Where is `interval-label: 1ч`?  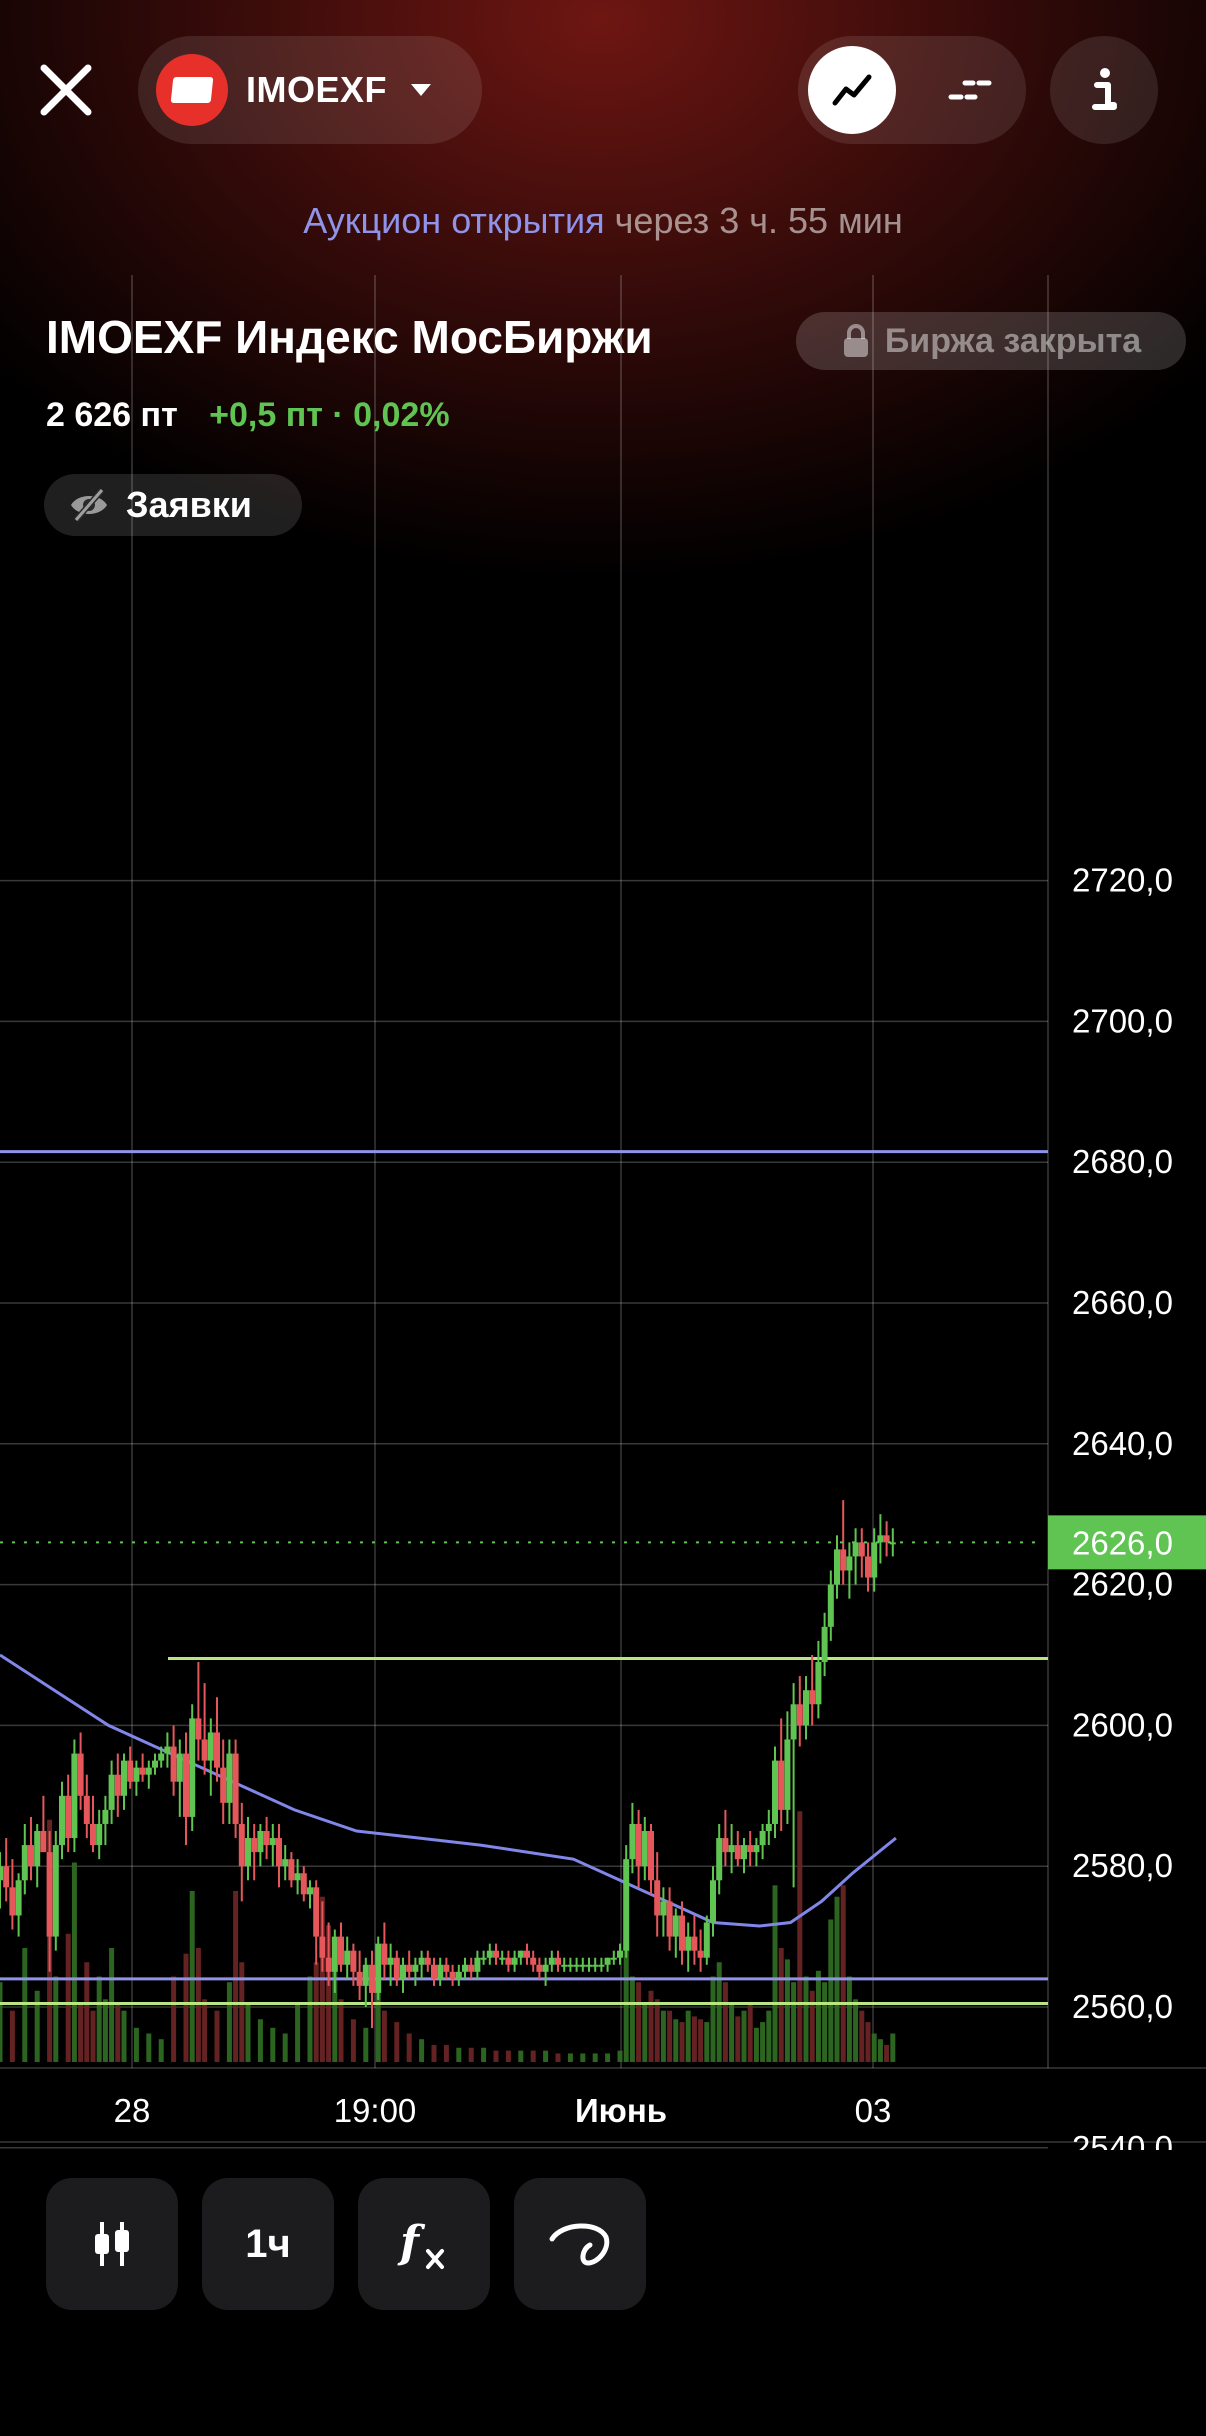
interval-label: 1ч is located at coordinates (268, 2243).